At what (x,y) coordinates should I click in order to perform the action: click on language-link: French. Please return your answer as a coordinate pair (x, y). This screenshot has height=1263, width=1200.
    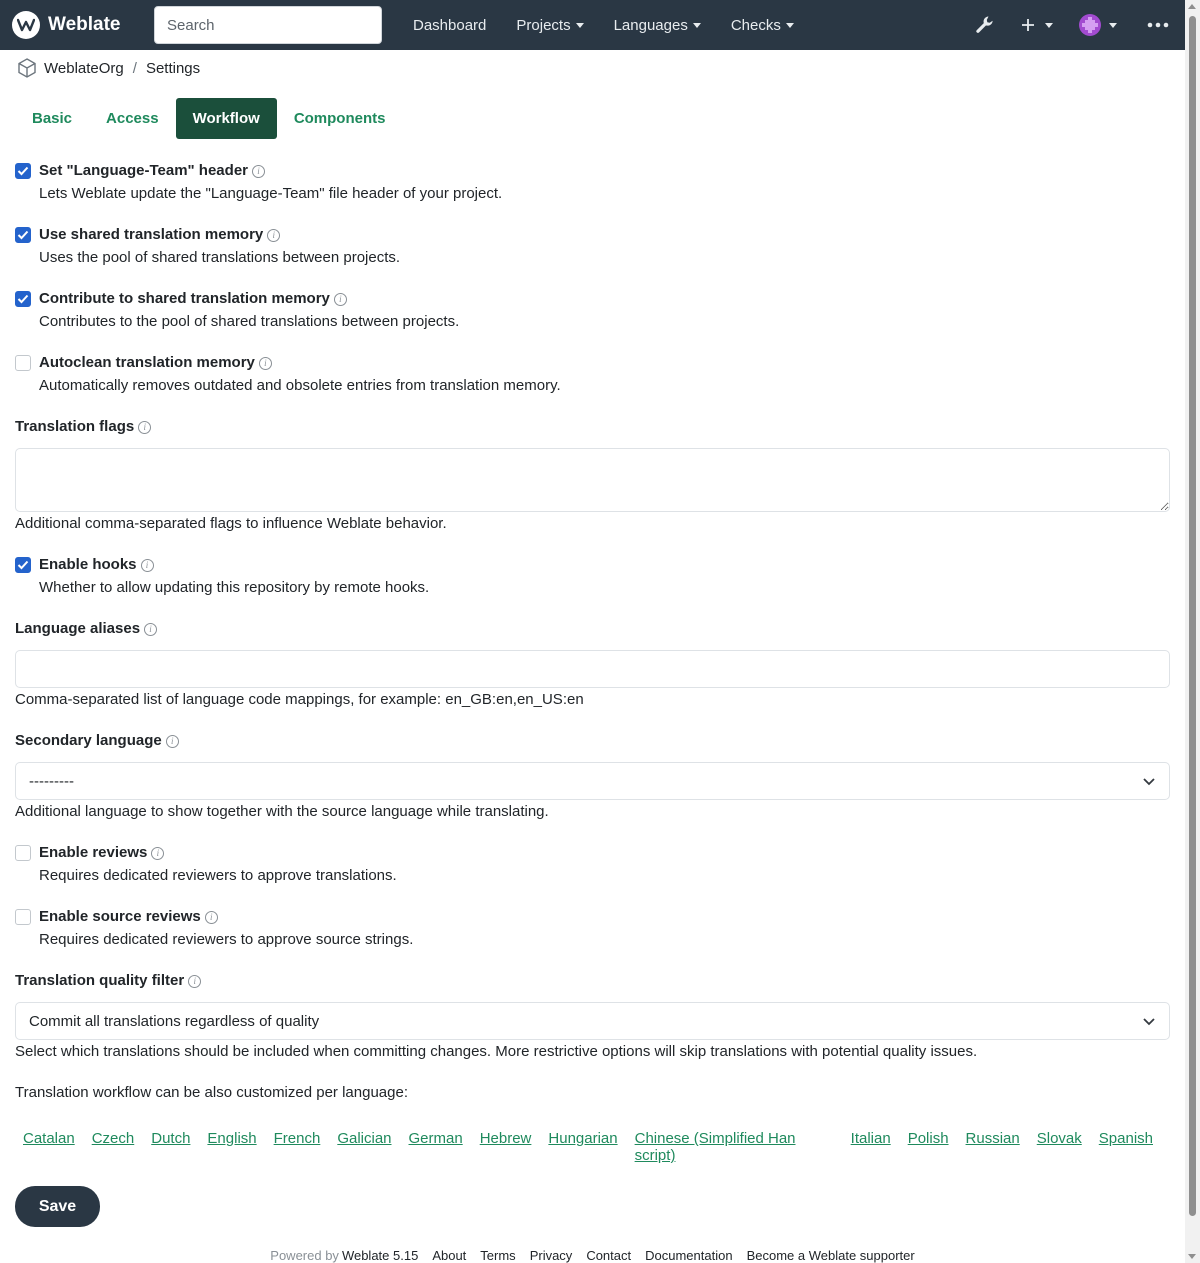
    Looking at the image, I should click on (297, 1147).